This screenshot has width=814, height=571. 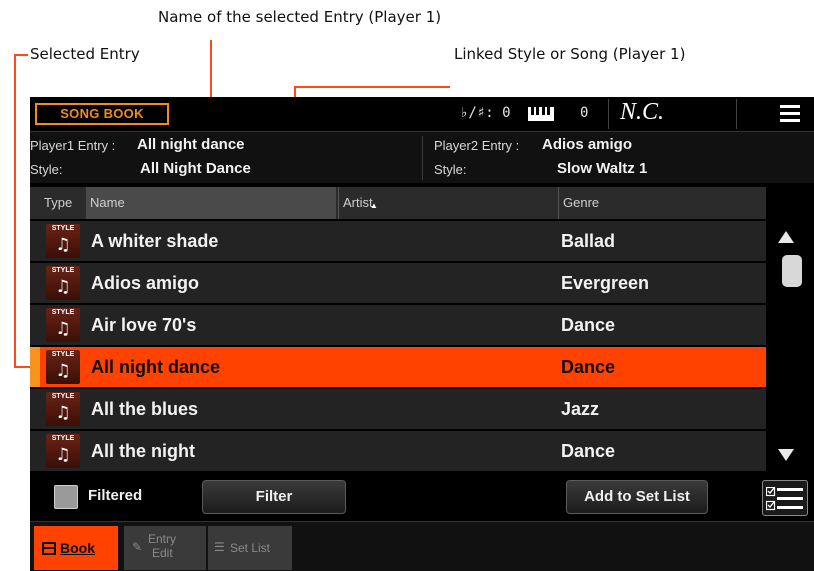 What do you see at coordinates (195, 168) in the screenshot?
I see `player1-style-name: All Night Dance` at bounding box center [195, 168].